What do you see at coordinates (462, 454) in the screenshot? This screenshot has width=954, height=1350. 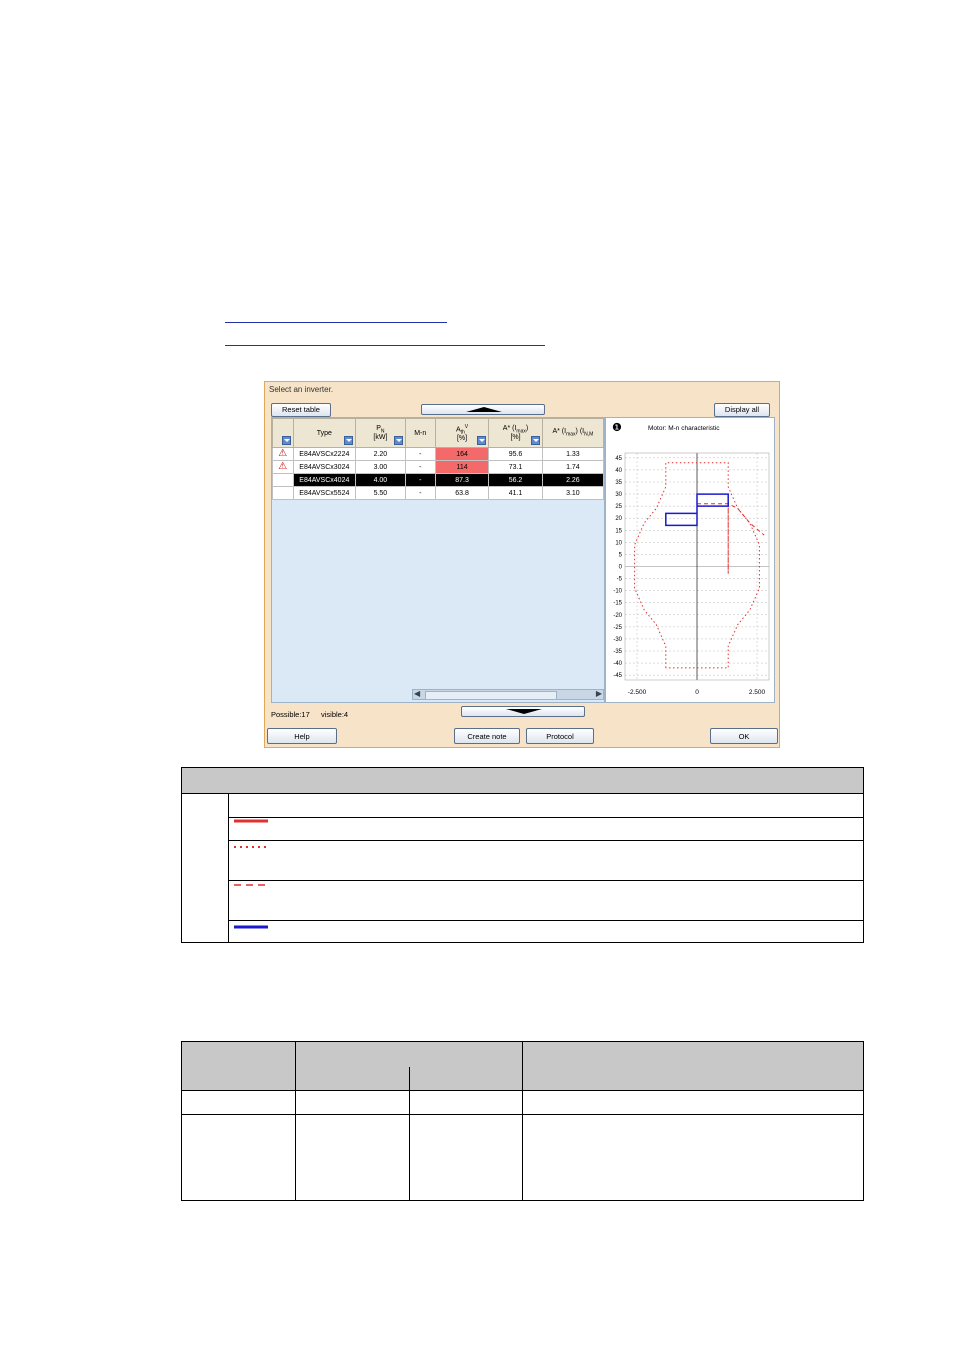 I see `ath-cell: 164` at bounding box center [462, 454].